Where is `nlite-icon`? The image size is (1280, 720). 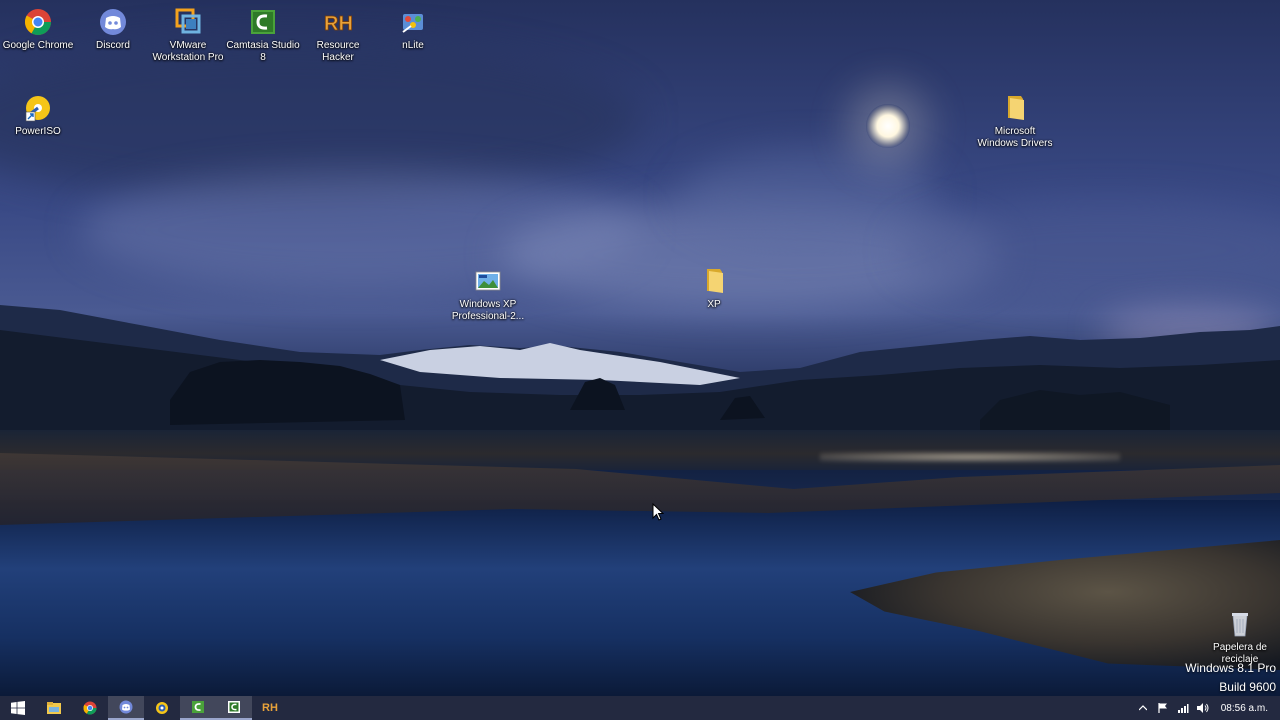 nlite-icon is located at coordinates (413, 22).